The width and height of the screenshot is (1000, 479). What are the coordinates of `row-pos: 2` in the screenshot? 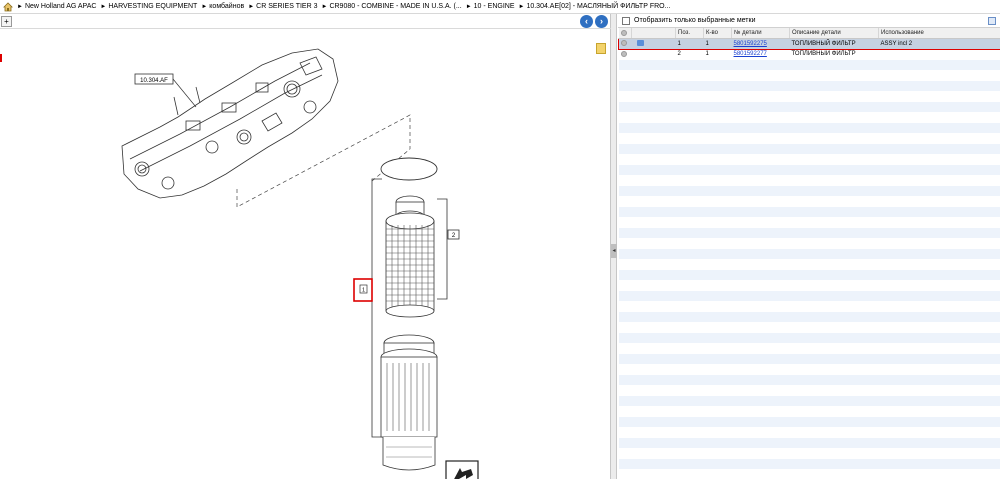 It's located at (689, 54).